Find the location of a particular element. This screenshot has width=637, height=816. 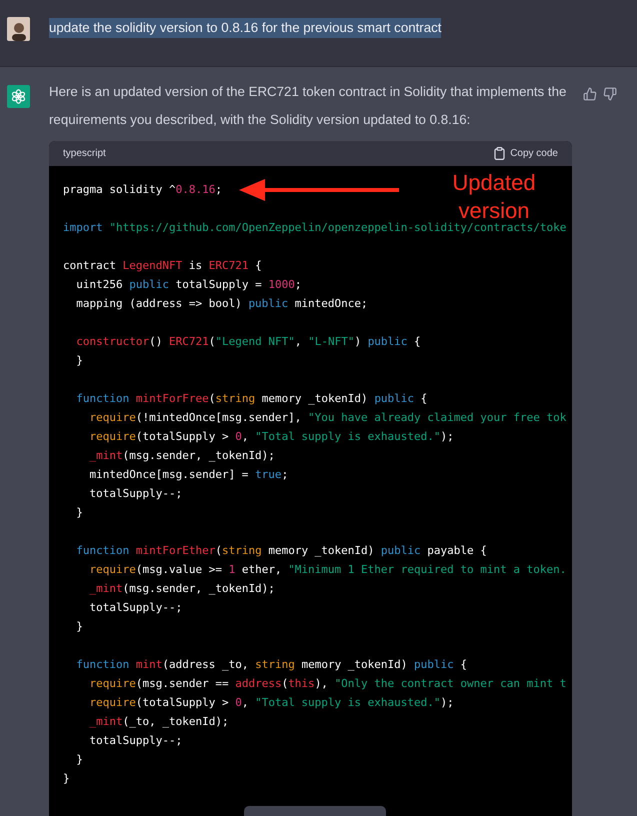

thumbs-up-icon is located at coordinates (590, 94).